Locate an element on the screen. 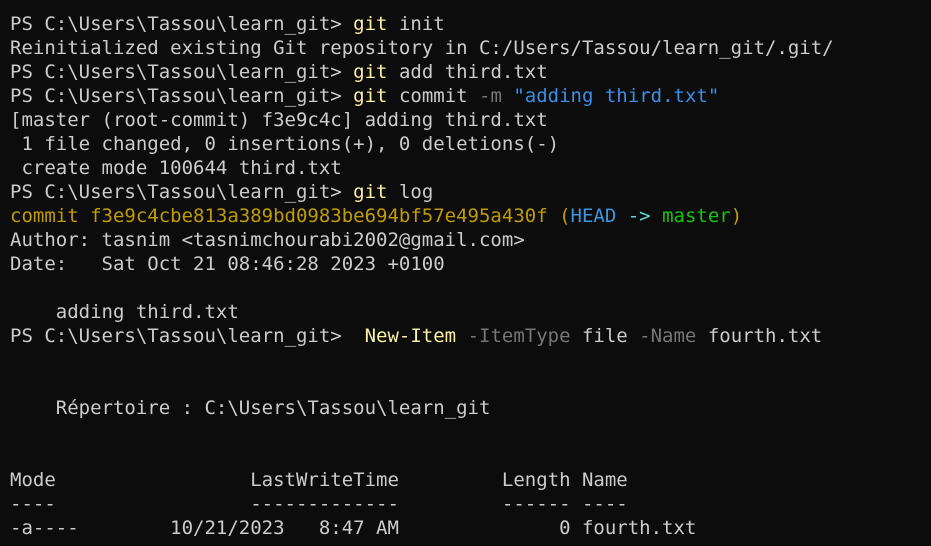 This screenshot has width=931, height=546. command-args: log is located at coordinates (410, 192).